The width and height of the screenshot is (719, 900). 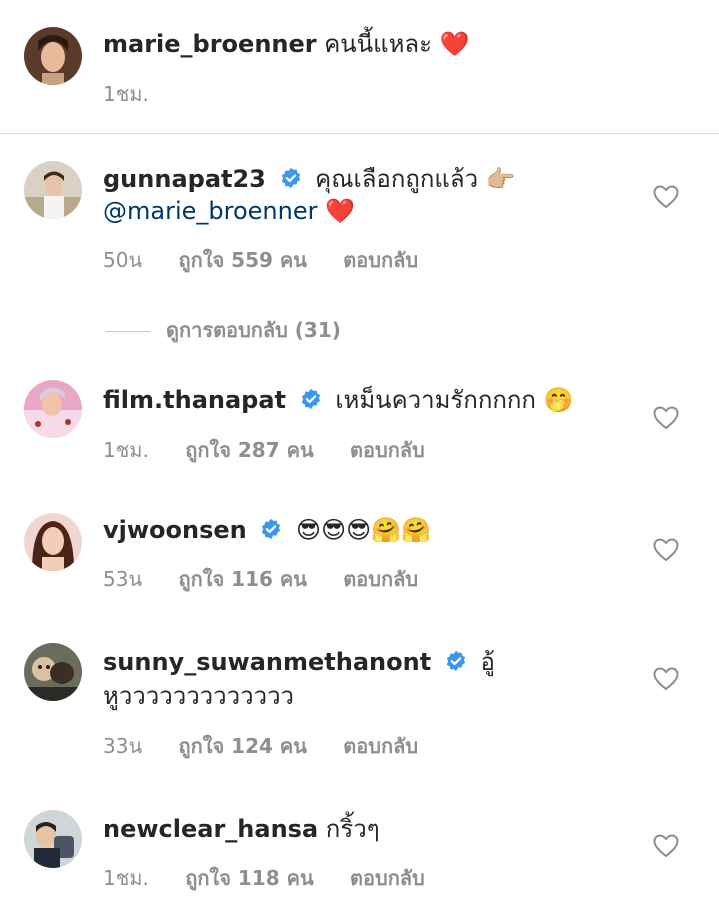 I want to click on caption-text: คนนี้แหละ, so click(x=378, y=44).